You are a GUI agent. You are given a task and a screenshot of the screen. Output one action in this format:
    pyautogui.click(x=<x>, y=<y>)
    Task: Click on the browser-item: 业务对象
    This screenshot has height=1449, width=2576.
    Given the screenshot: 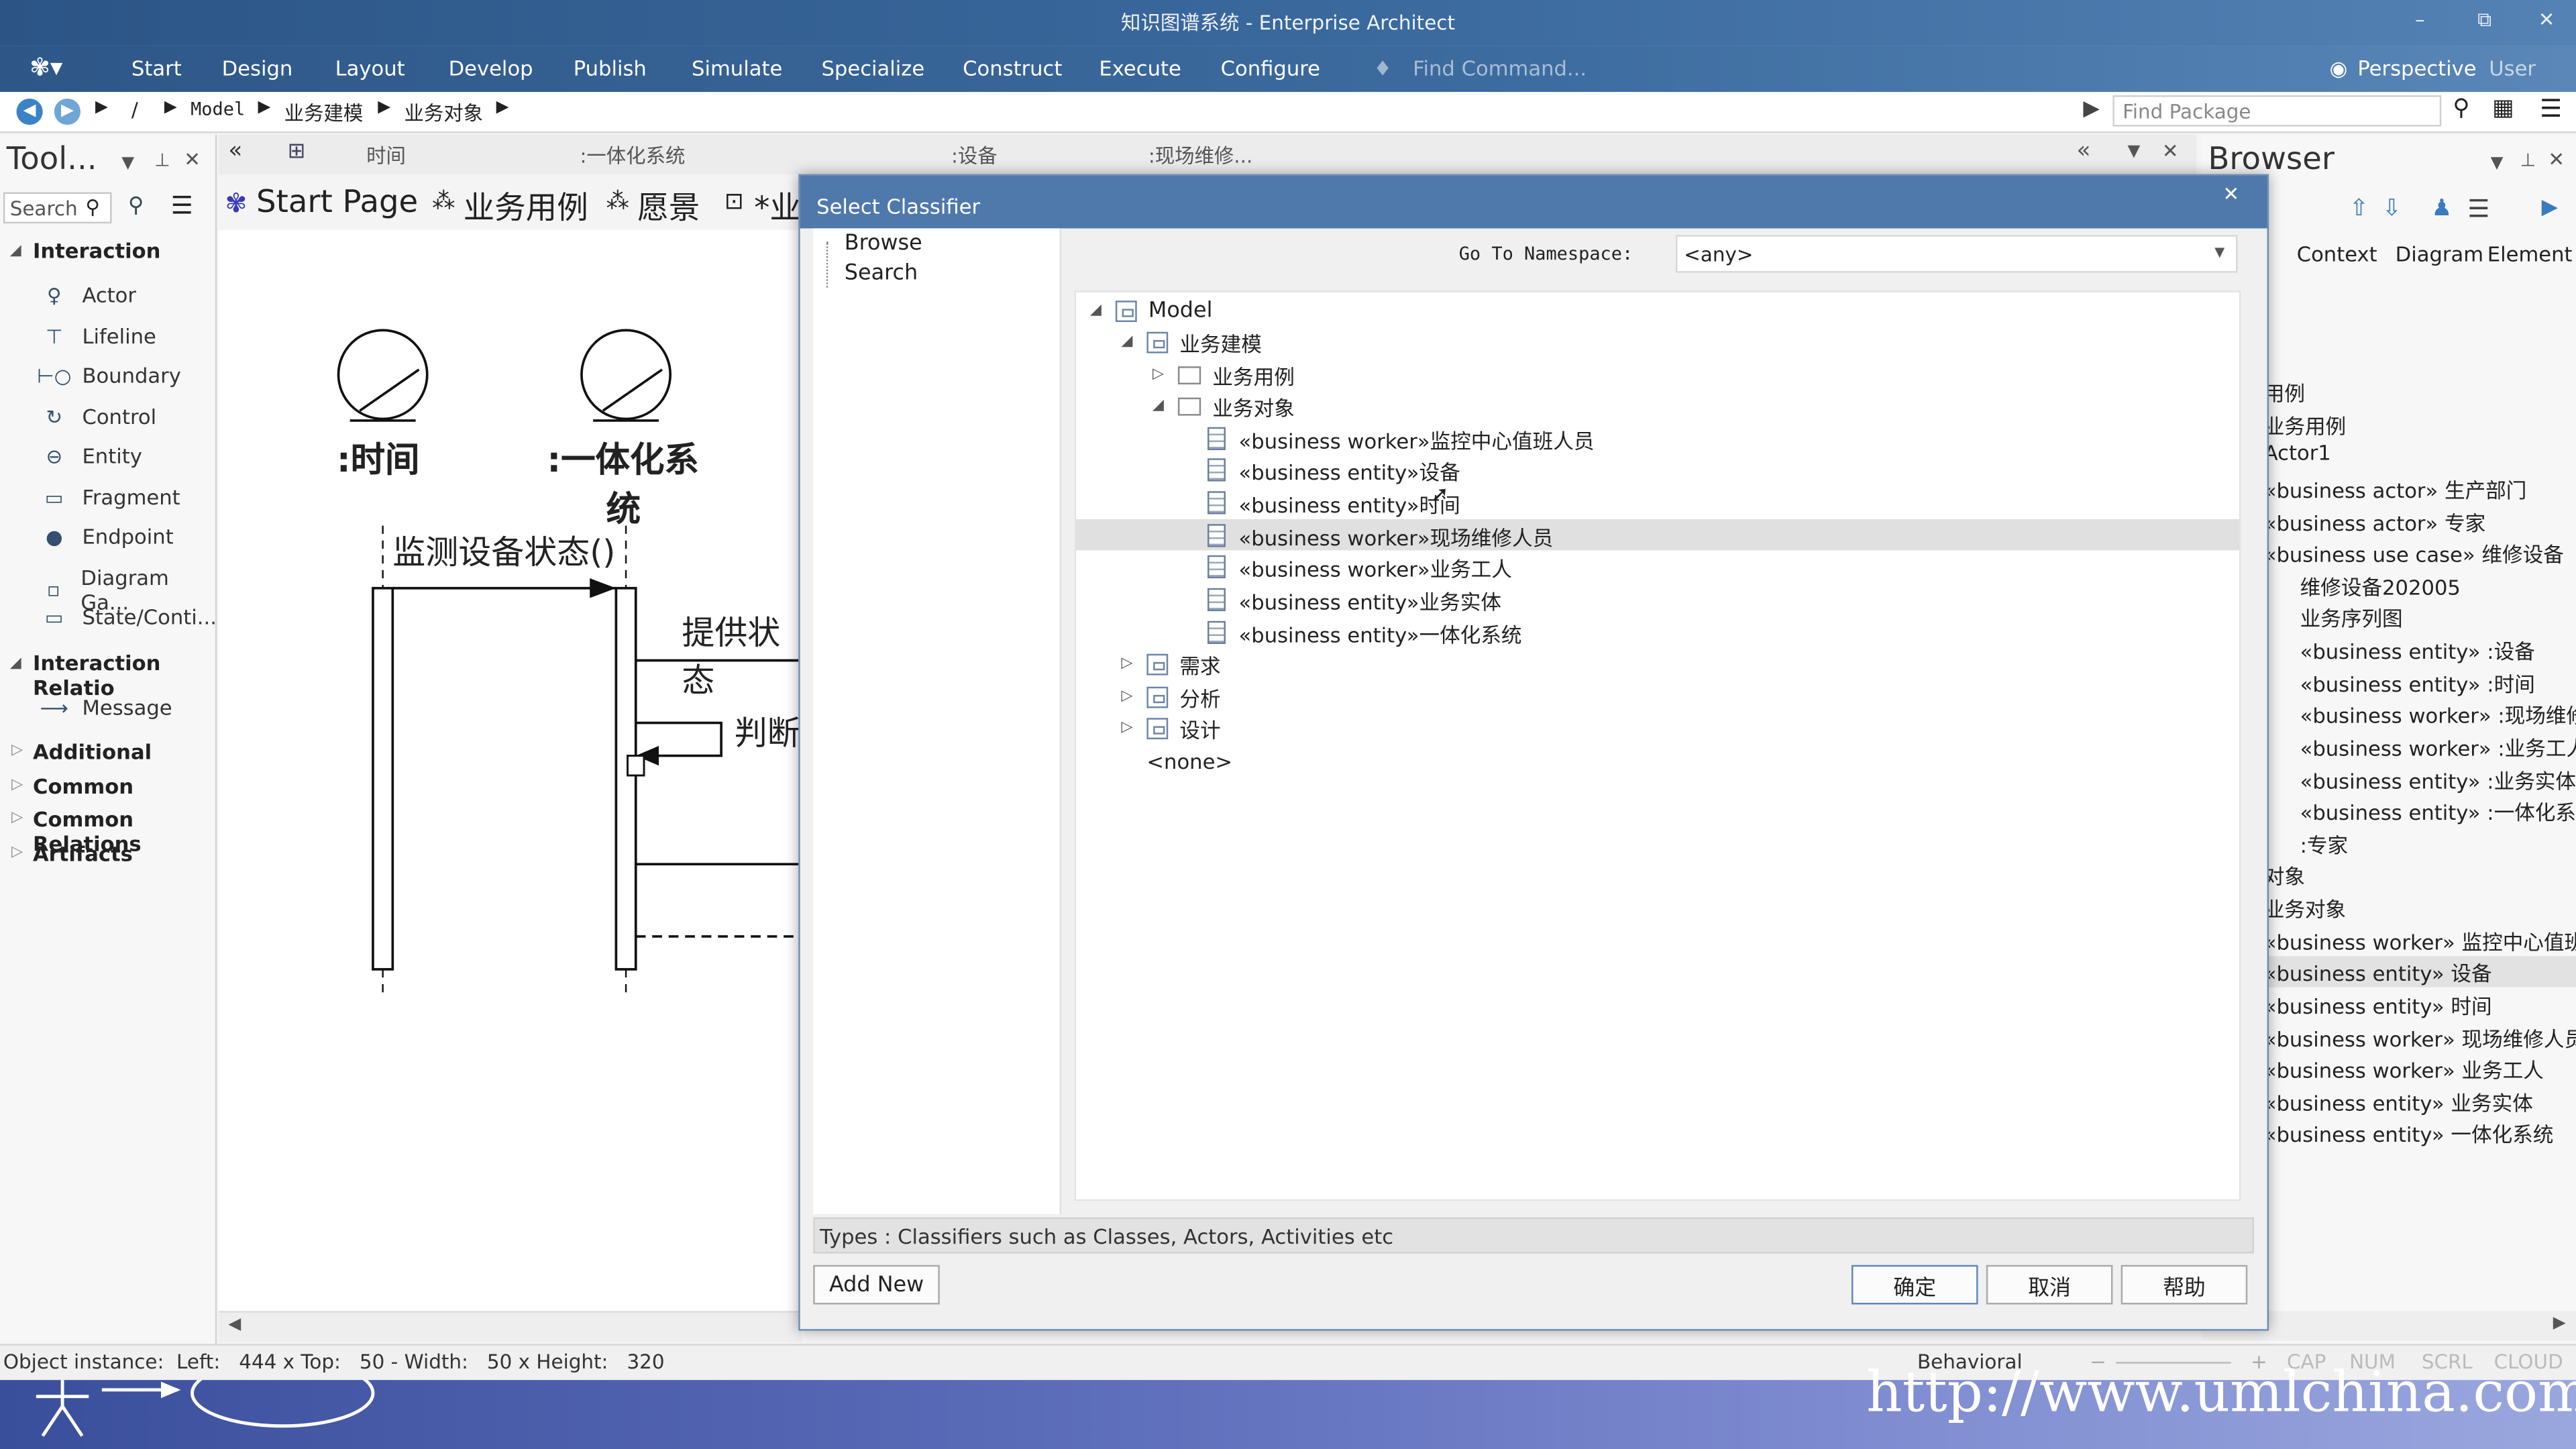 What is the action you would take?
    pyautogui.click(x=2305, y=908)
    